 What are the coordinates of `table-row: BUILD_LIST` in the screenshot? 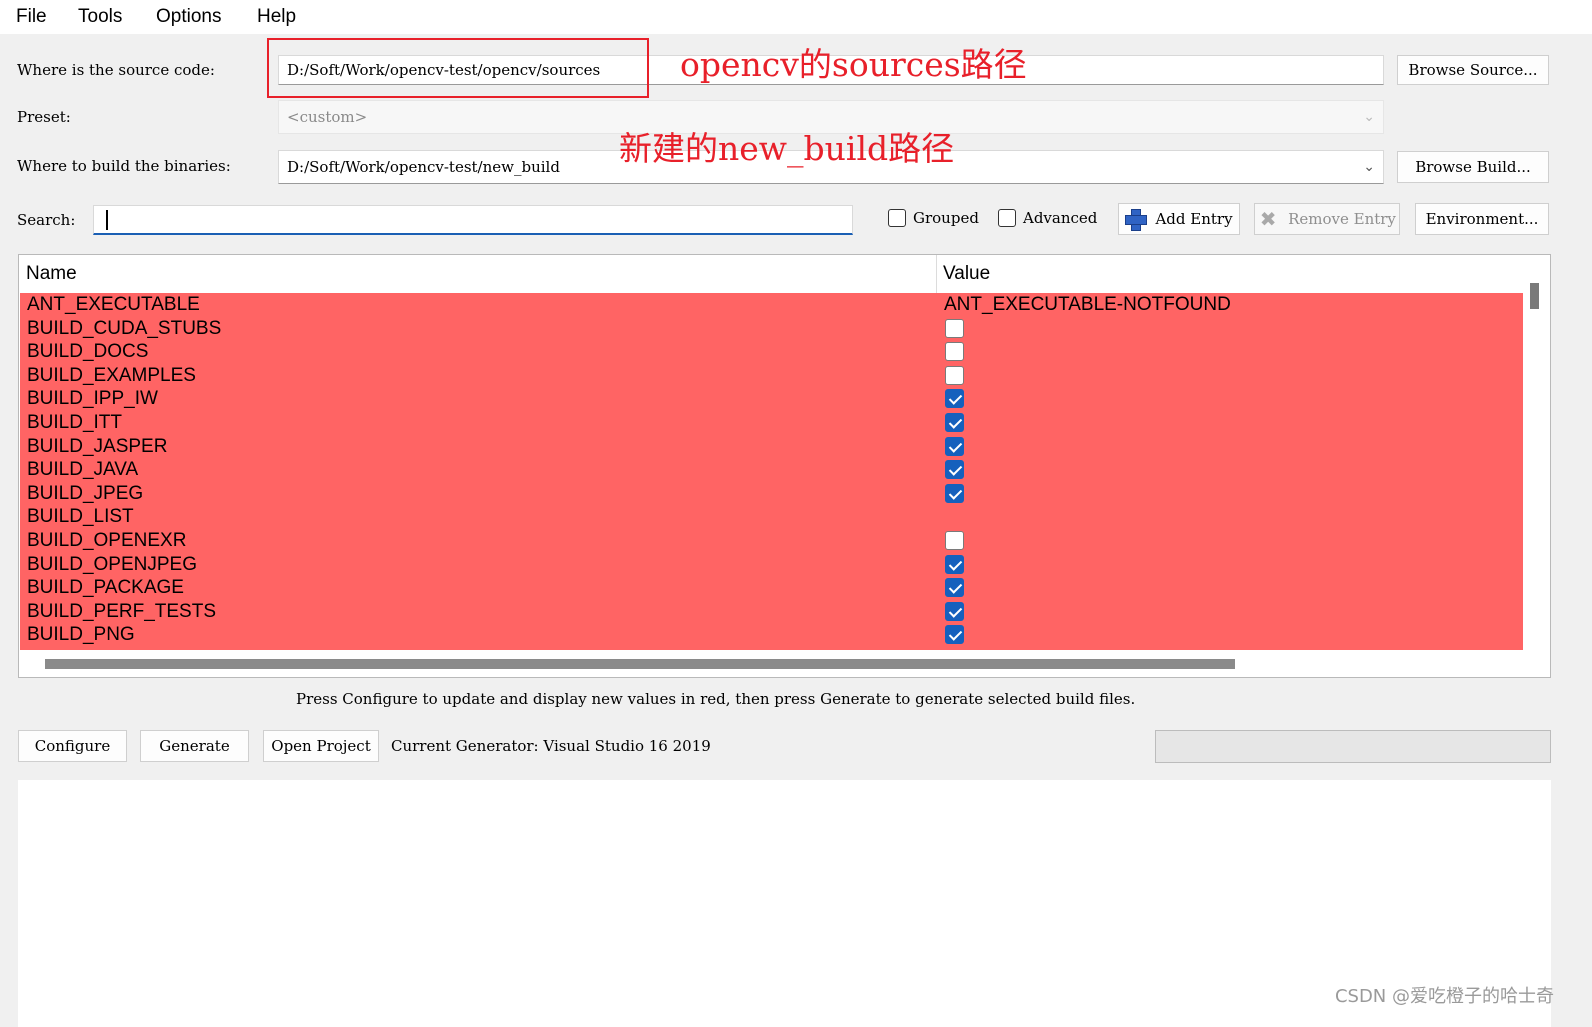 It's located at (771, 517).